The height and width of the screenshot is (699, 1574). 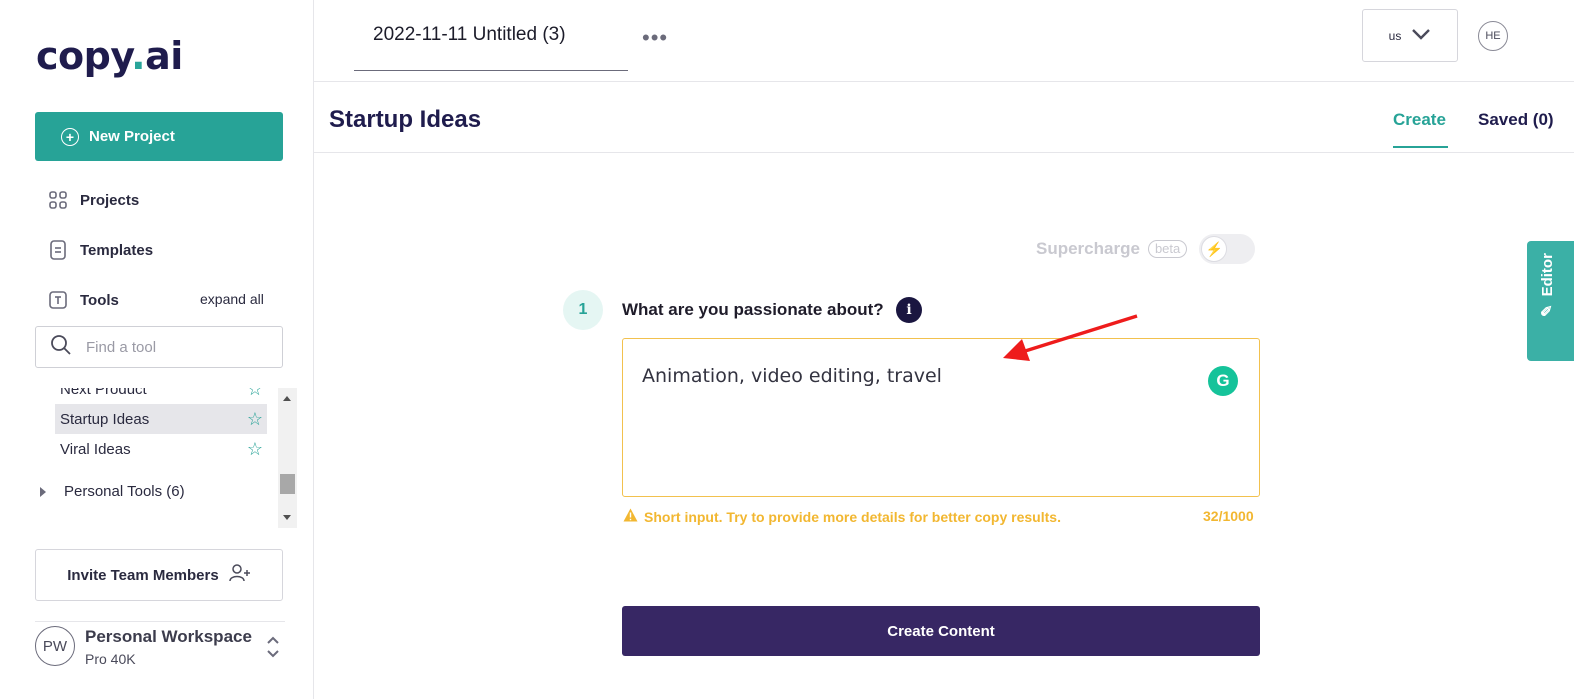 I want to click on page-title: Startup Ideas, so click(x=405, y=119).